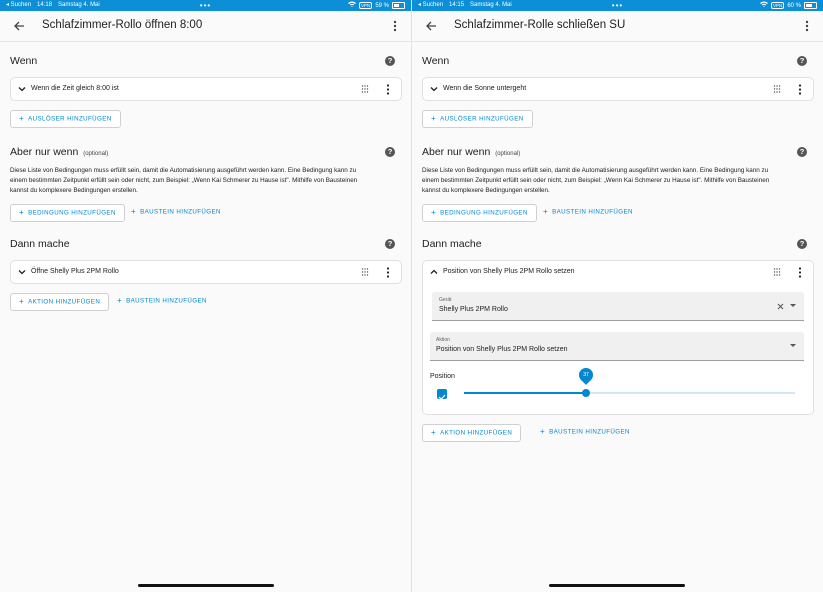 The image size is (823, 592). Describe the element at coordinates (457, 5) in the screenshot. I see `status-time: 14:15` at that location.